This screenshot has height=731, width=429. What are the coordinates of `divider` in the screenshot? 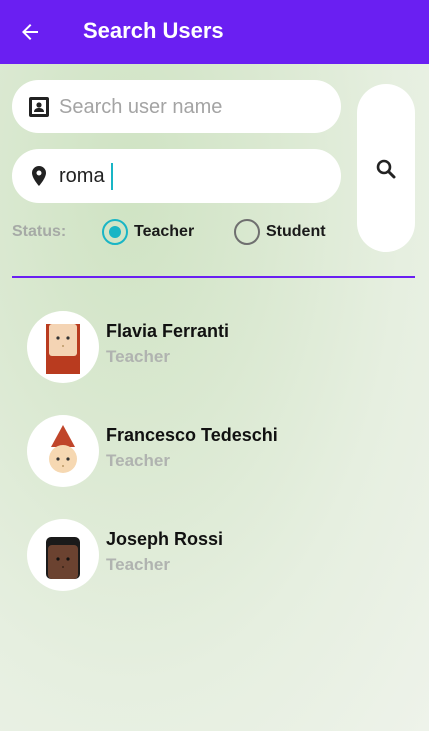 It's located at (213, 277).